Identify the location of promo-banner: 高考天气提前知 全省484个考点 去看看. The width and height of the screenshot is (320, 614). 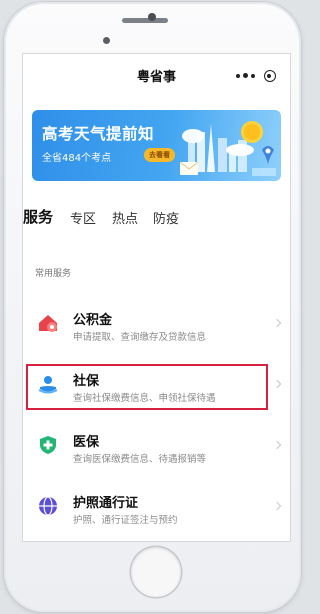
(156, 145).